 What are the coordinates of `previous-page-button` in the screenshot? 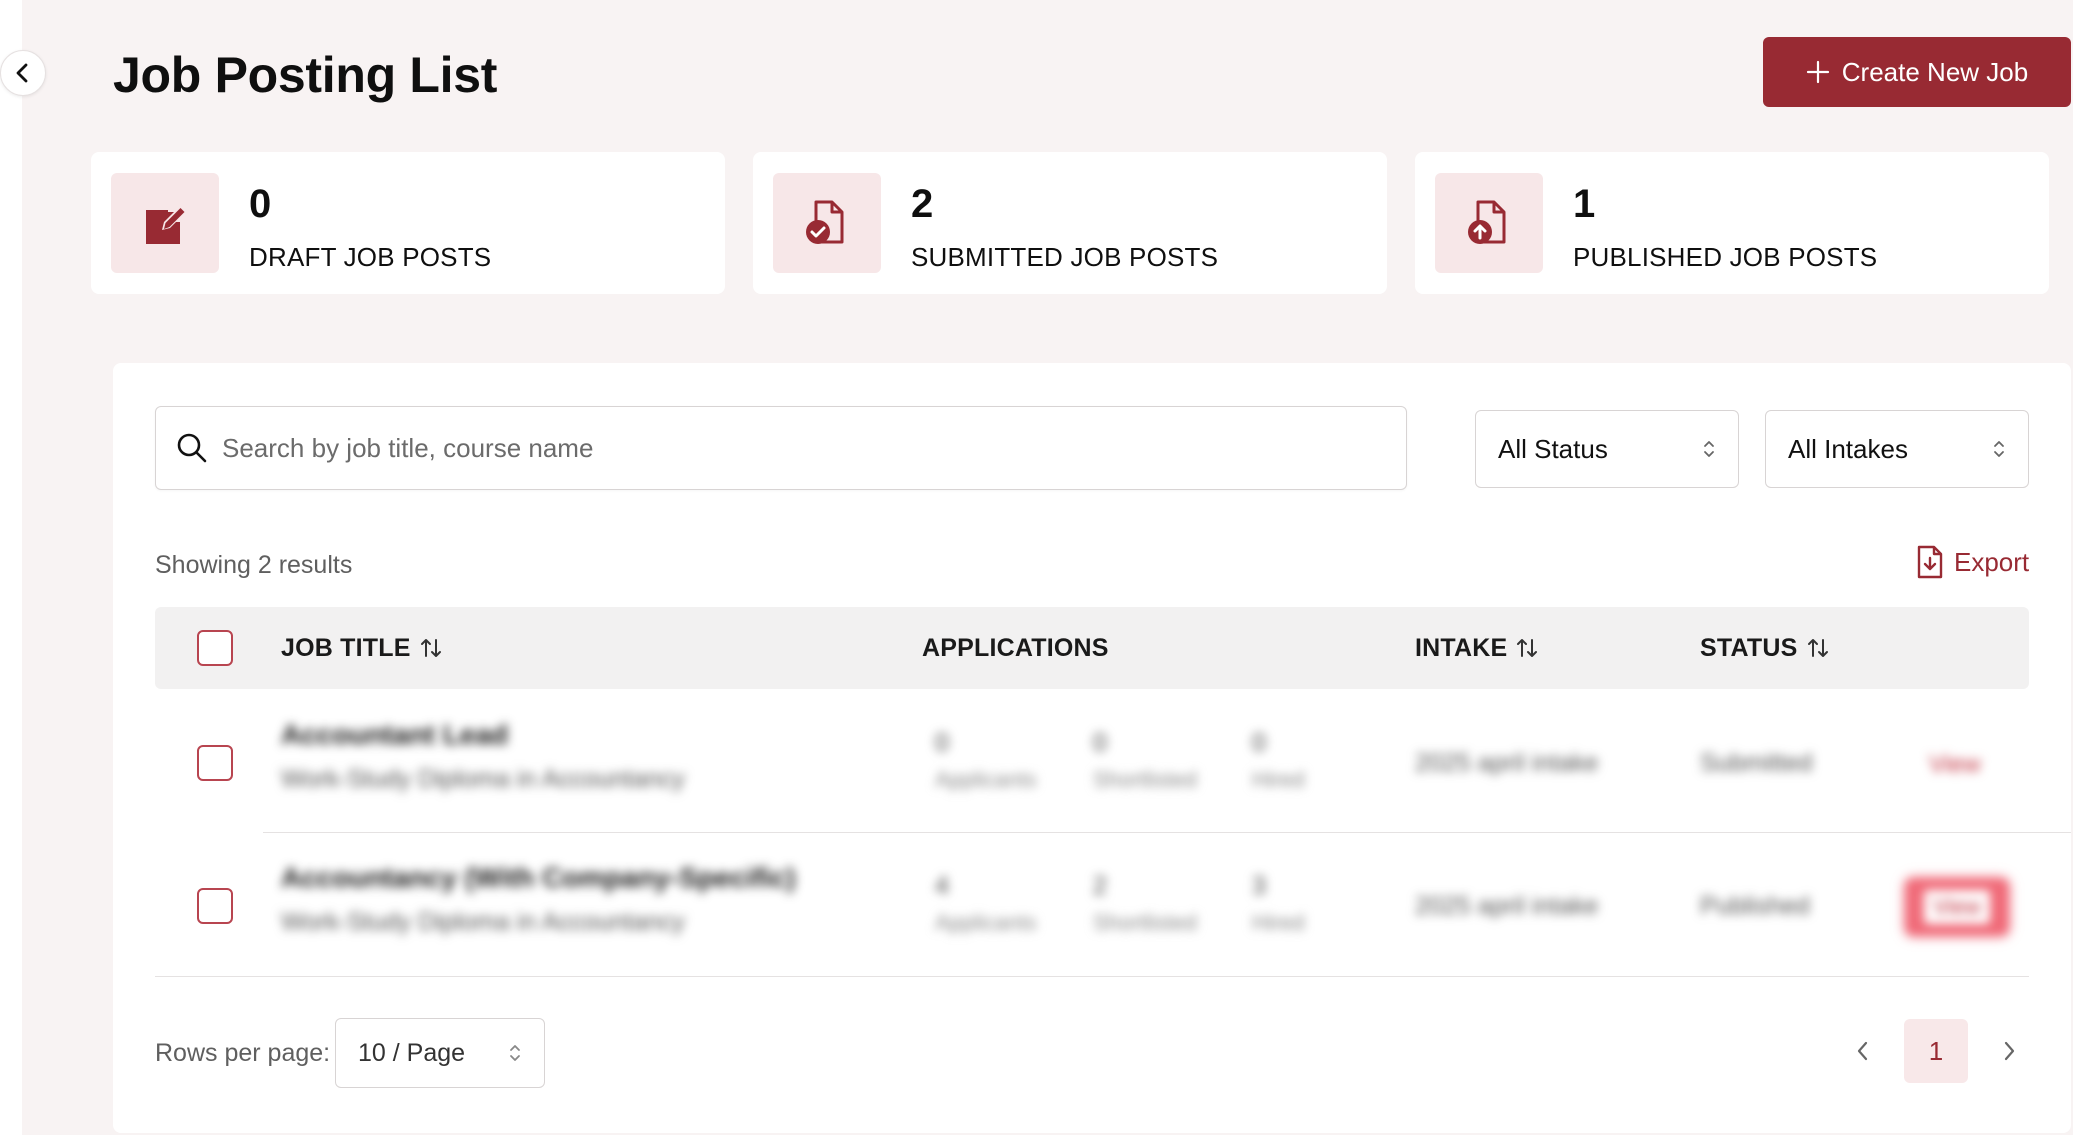 It's located at (1863, 1051).